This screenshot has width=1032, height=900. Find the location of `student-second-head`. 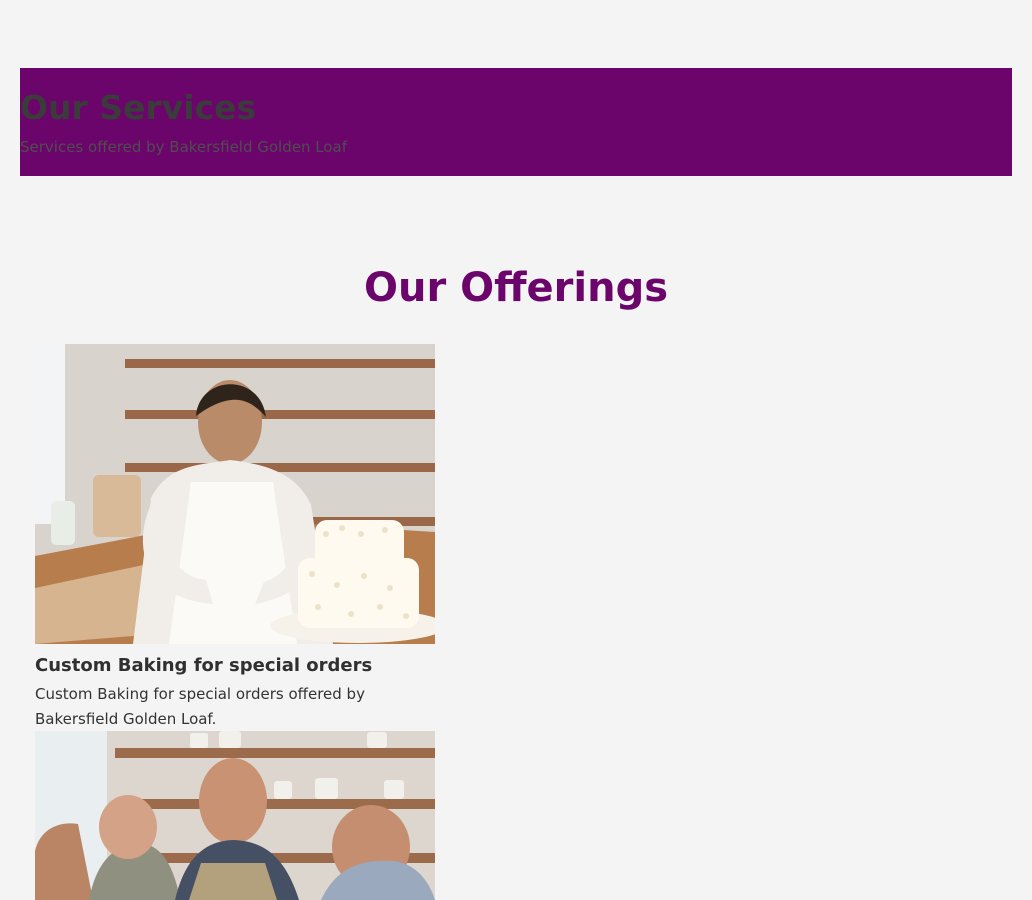

student-second-head is located at coordinates (128, 827).